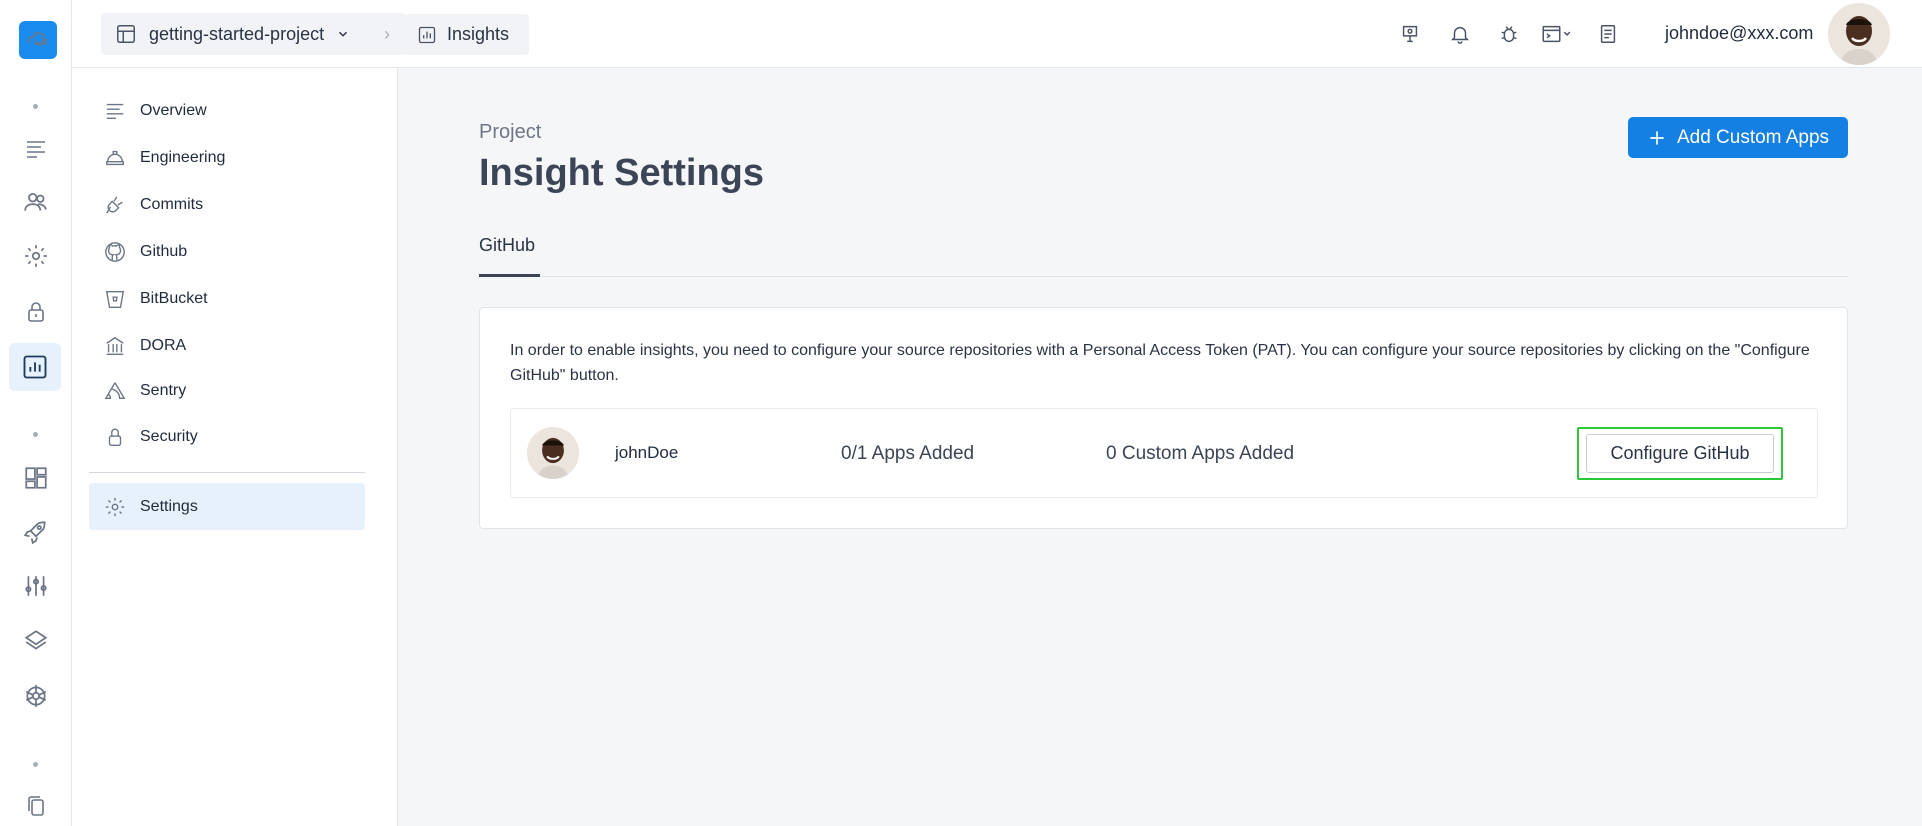 The image size is (1922, 826). I want to click on nav-item-label: BitBucket, so click(174, 298).